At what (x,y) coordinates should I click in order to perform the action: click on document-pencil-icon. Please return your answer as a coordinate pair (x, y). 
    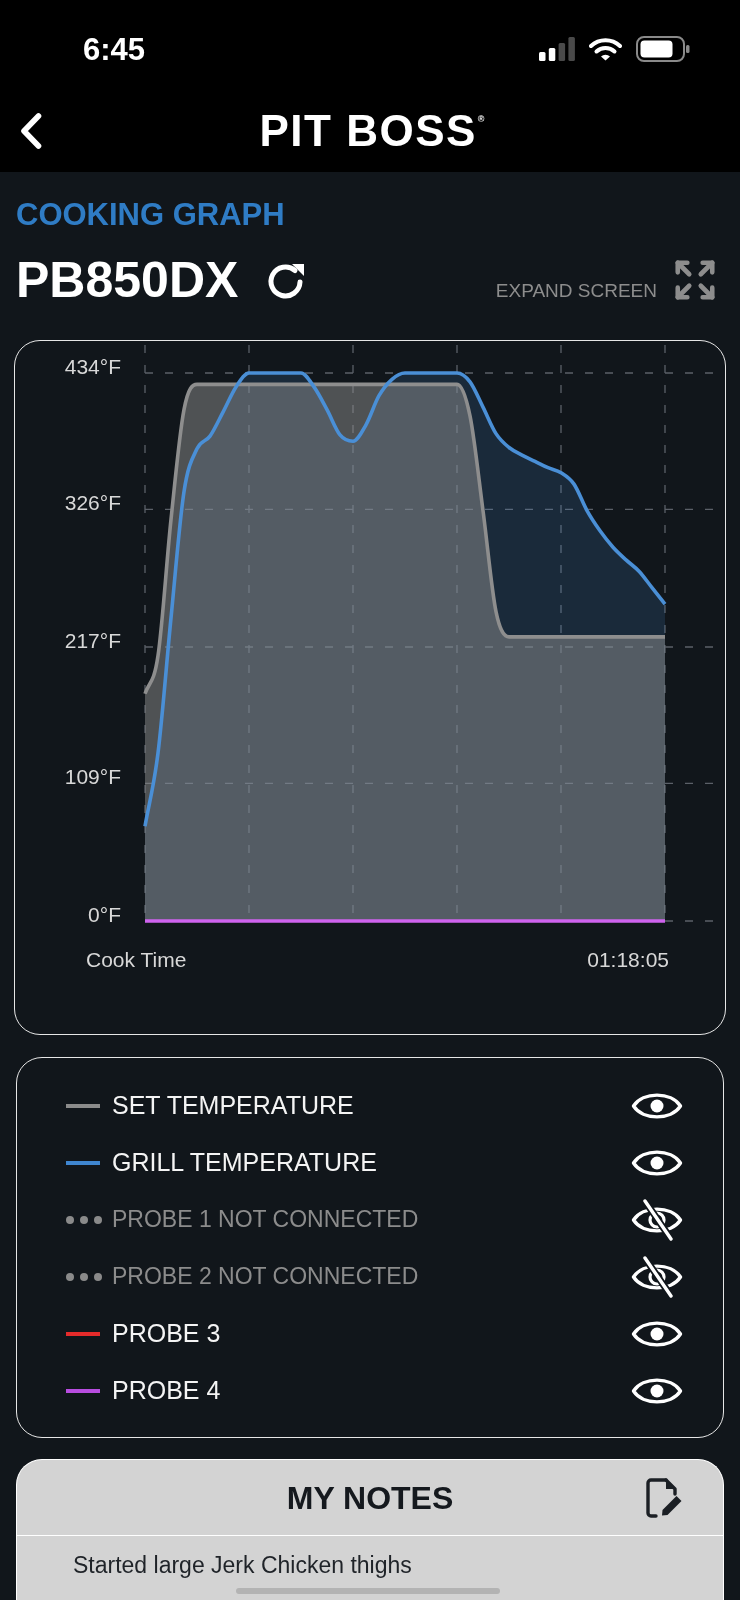
    Looking at the image, I should click on (664, 1497).